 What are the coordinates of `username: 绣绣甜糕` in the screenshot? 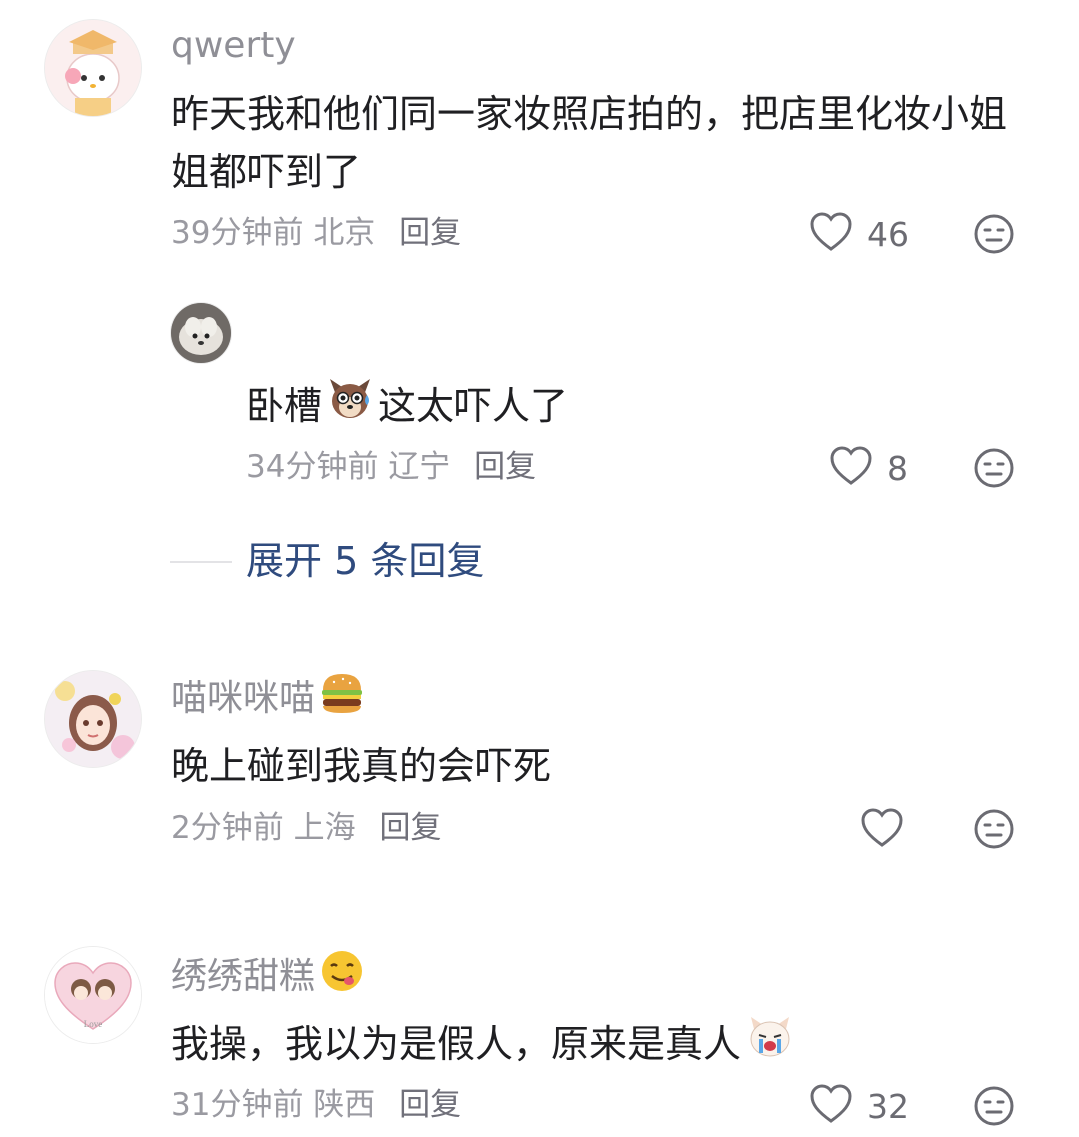 It's located at (270, 976).